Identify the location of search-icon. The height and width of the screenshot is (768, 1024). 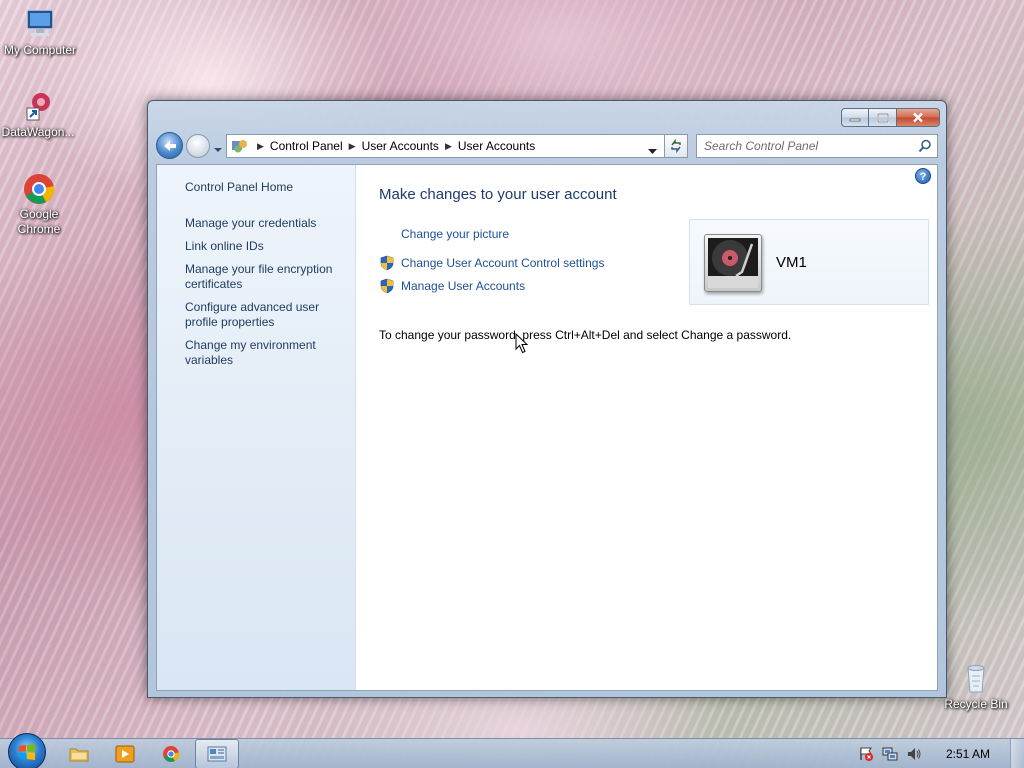
(925, 146).